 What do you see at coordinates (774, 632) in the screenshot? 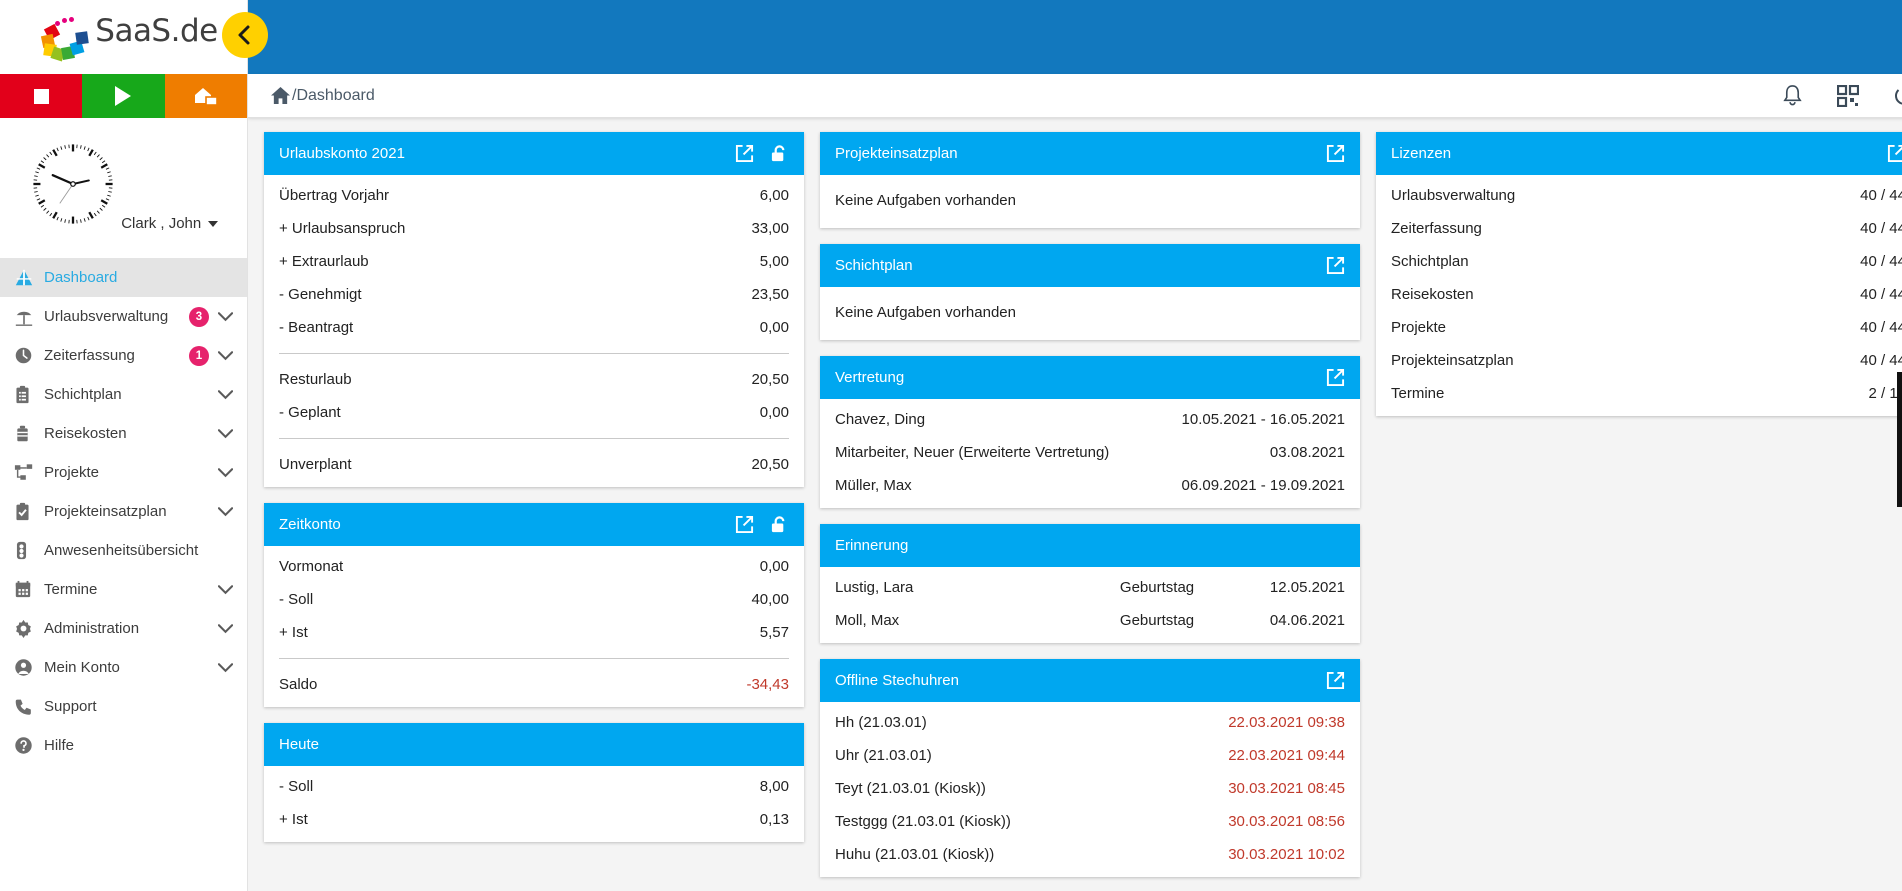
I see `row-value: 5,57` at bounding box center [774, 632].